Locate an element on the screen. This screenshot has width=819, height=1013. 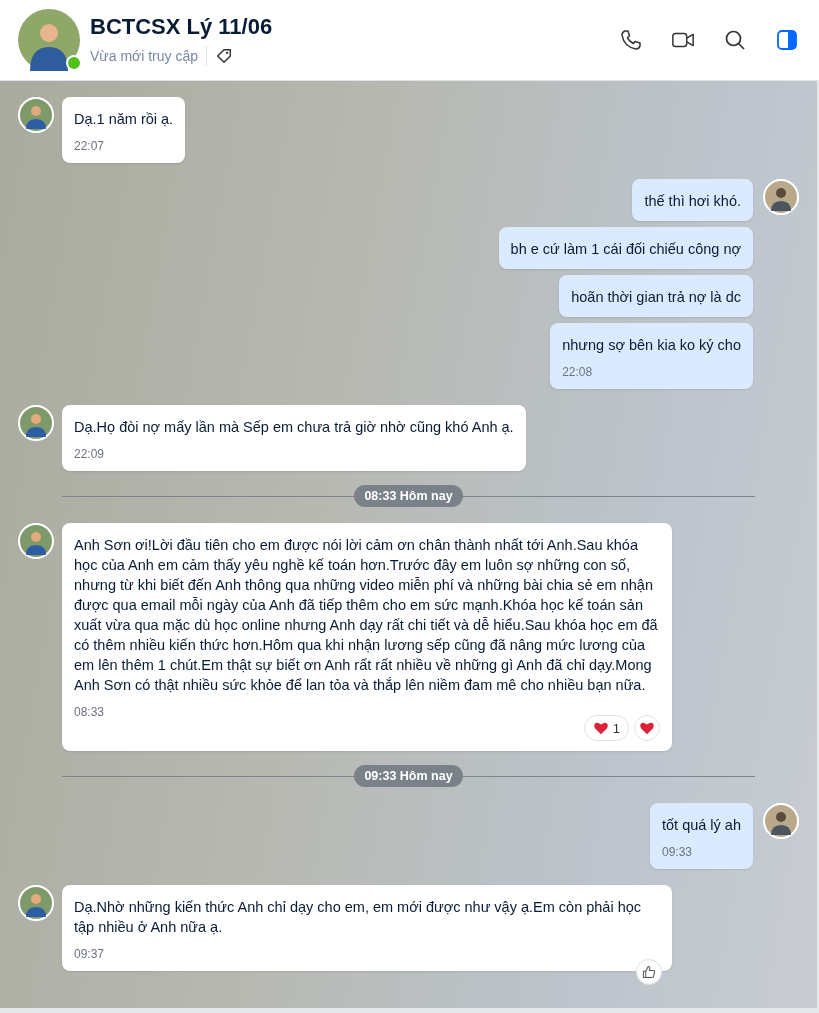
message-text: tốt quá lý ah is located at coordinates (701, 825).